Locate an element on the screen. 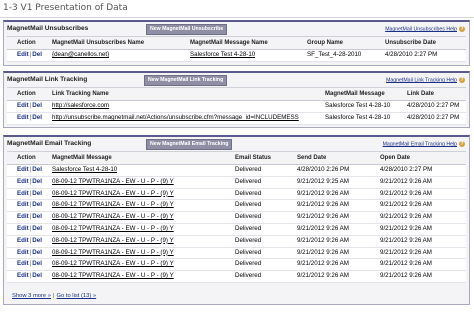 This screenshot has width=474, height=323. col-unsubscribe-name: MagnetMail Unsubscribes Name is located at coordinates (98, 43).